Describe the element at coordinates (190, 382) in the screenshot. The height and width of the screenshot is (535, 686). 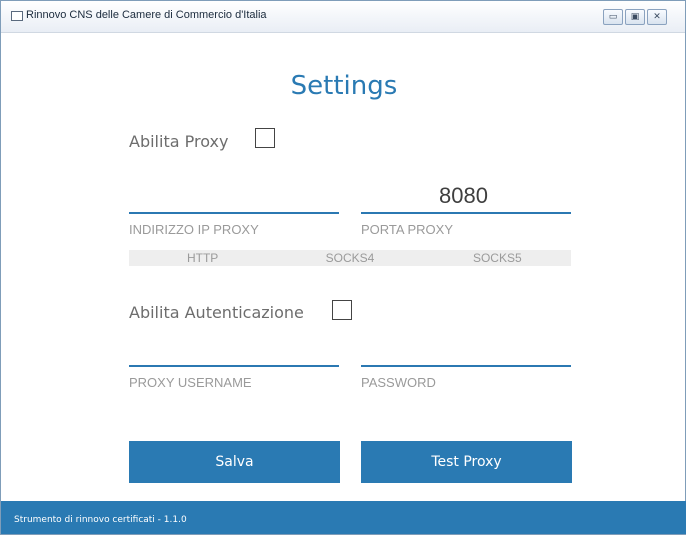
I see `proxy-username-label: PROXY USERNAME` at that location.